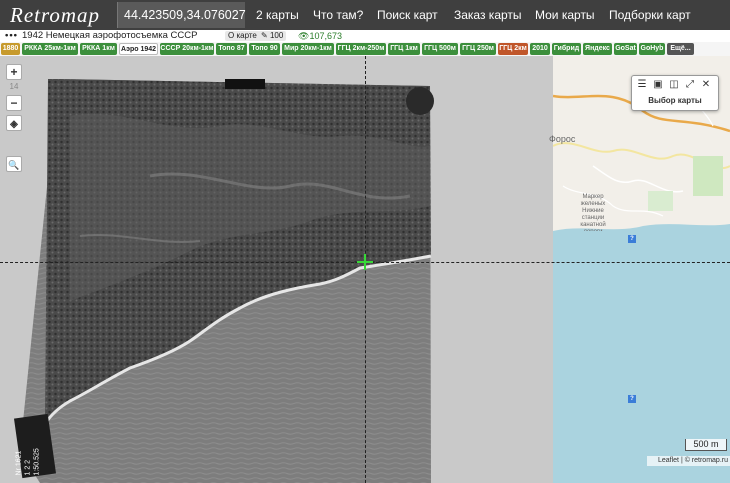 The height and width of the screenshot is (483, 730). What do you see at coordinates (338, 15) in the screenshot?
I see `nav-whats-there: Что там?` at bounding box center [338, 15].